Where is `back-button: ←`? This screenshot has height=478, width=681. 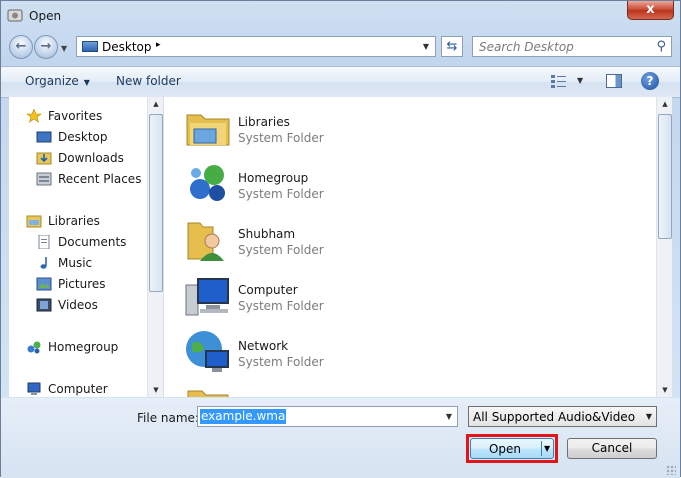 back-button: ← is located at coordinates (21, 47).